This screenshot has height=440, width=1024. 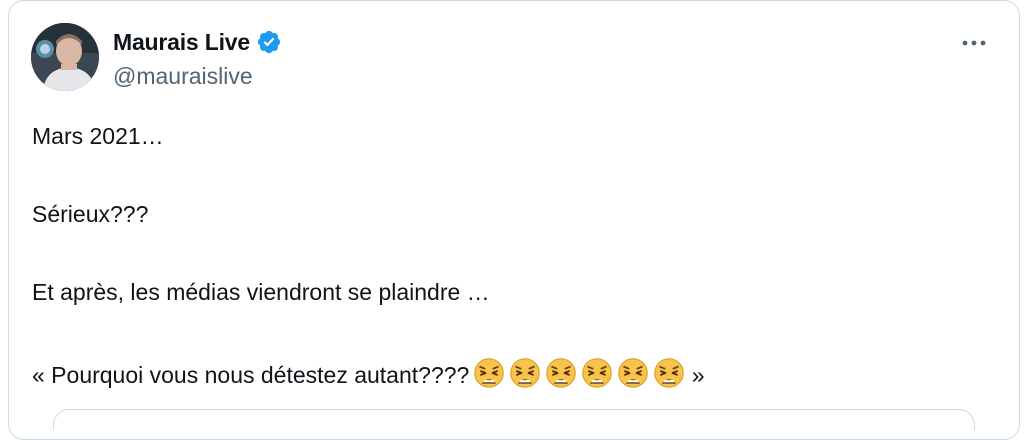 I want to click on avatar, so click(x=65, y=57).